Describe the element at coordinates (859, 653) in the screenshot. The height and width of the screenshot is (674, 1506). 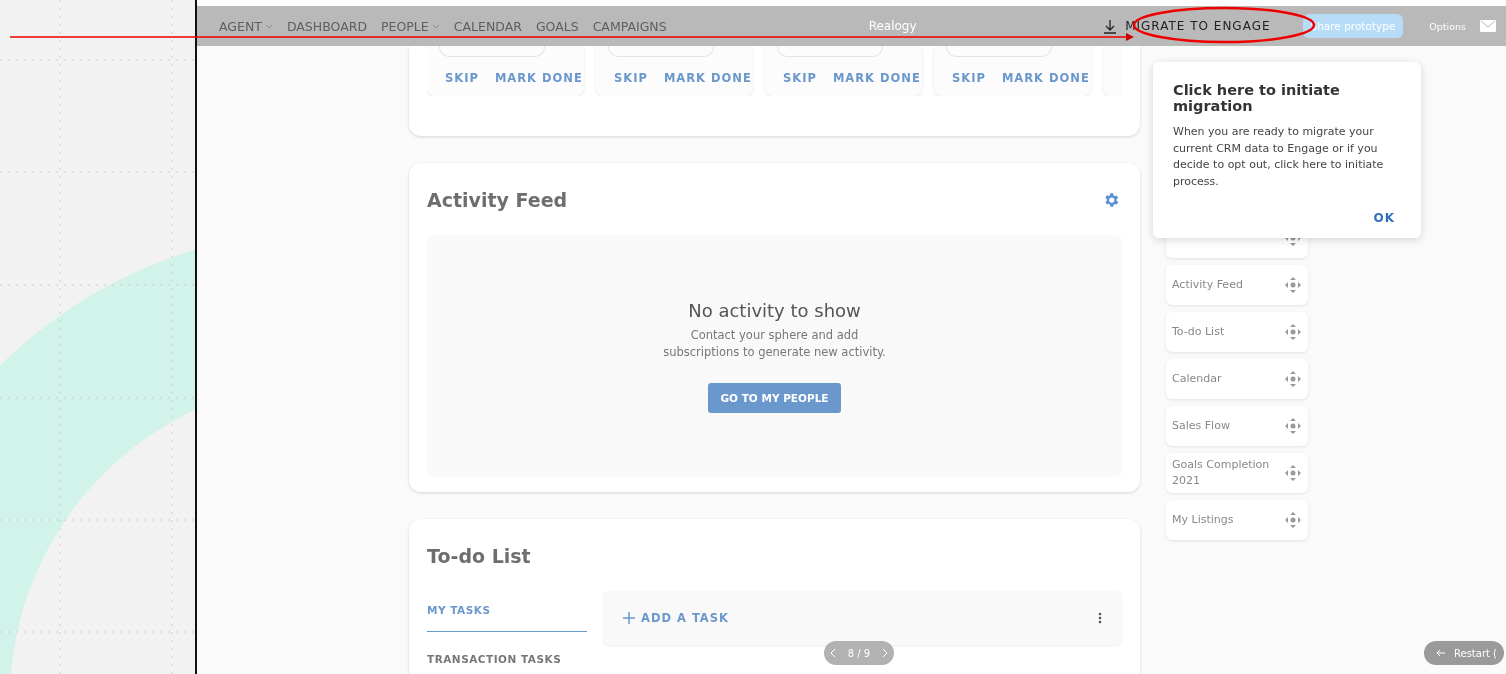
I see `page-count: 8 / 9` at that location.